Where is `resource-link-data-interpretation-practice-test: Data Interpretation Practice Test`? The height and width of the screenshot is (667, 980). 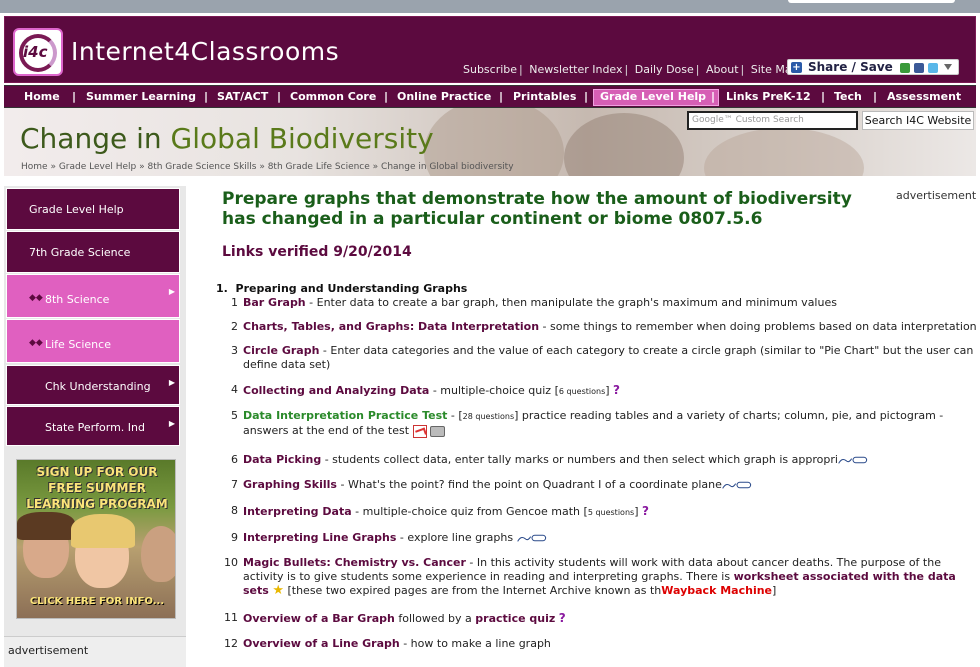 resource-link-data-interpretation-practice-test: Data Interpretation Practice Test is located at coordinates (345, 415).